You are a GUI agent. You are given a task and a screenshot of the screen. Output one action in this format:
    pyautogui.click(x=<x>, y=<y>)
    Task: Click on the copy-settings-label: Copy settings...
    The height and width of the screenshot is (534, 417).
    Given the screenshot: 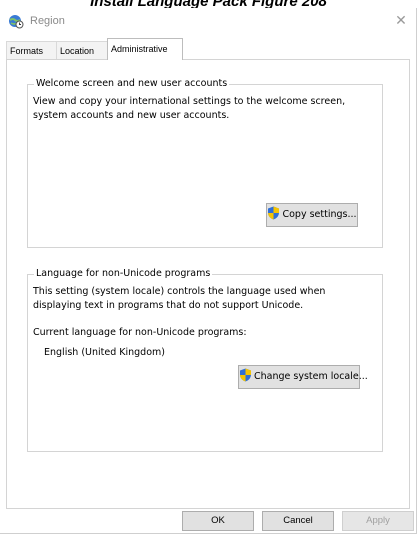 What is the action you would take?
    pyautogui.click(x=319, y=214)
    